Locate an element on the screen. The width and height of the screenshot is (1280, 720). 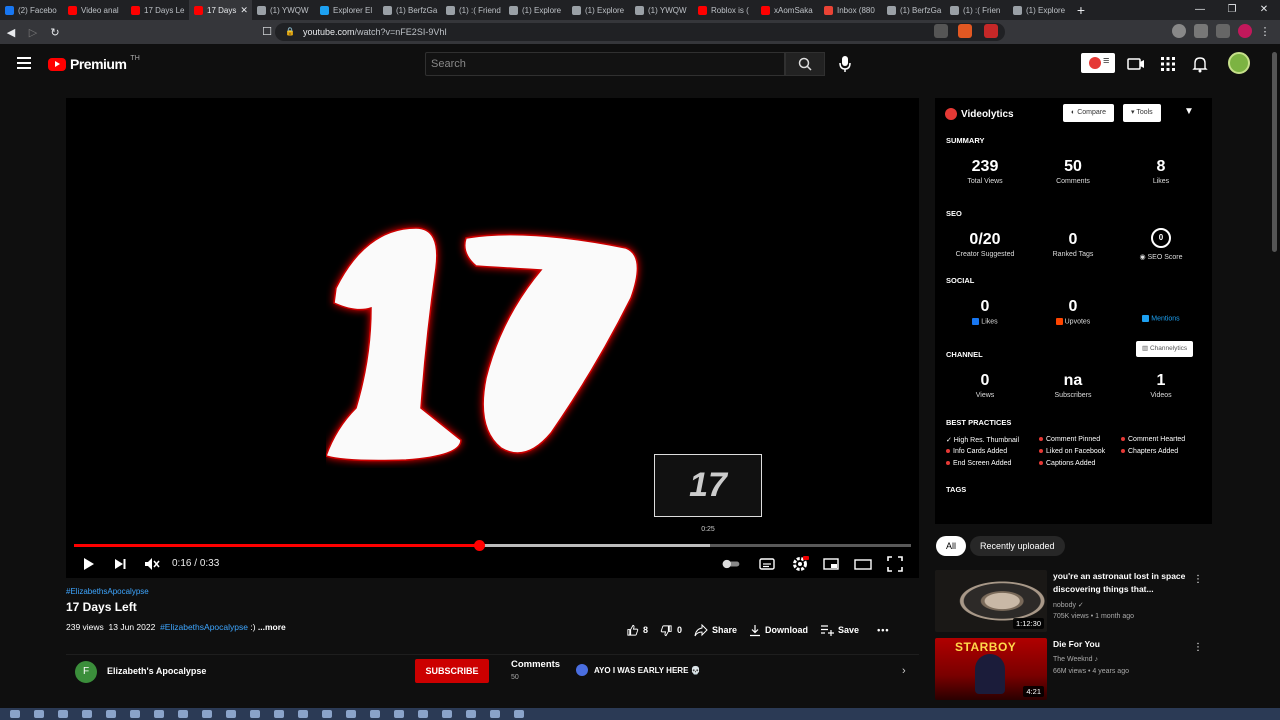
like-button: 8 is located at coordinates (637, 630).